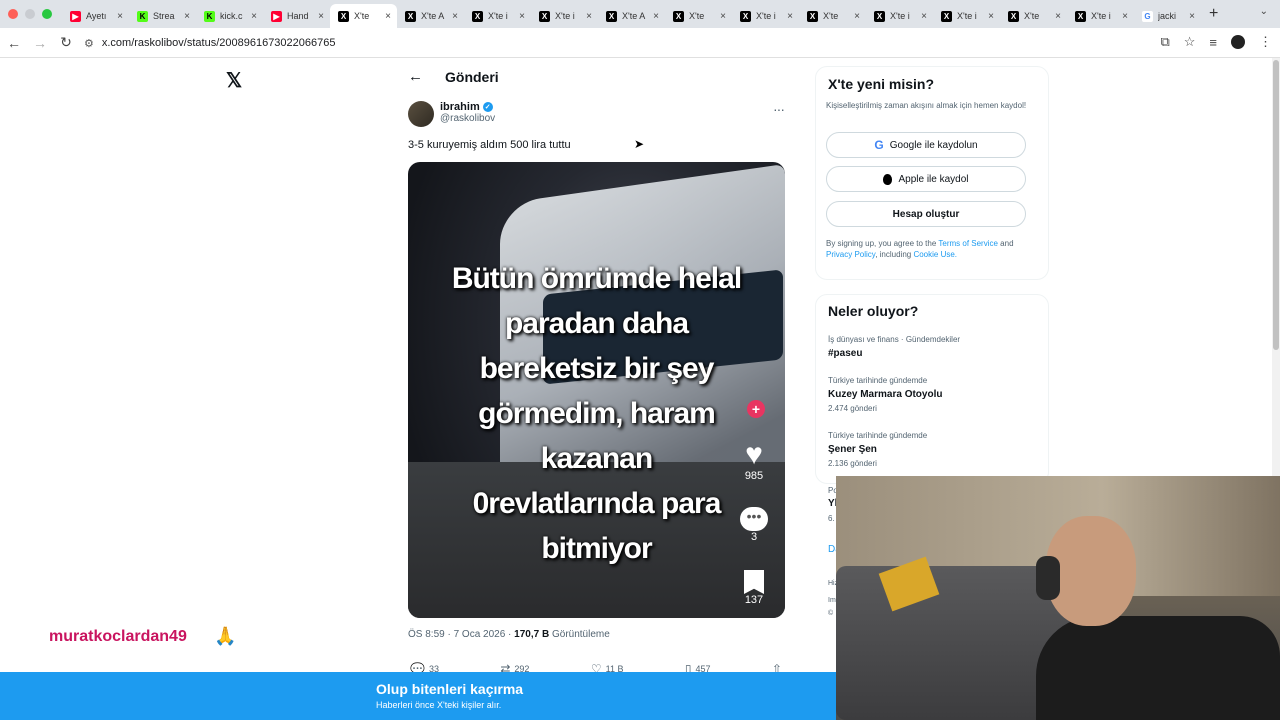  What do you see at coordinates (1264, 11) in the screenshot?
I see `tab-search-icon: ⌄` at bounding box center [1264, 11].